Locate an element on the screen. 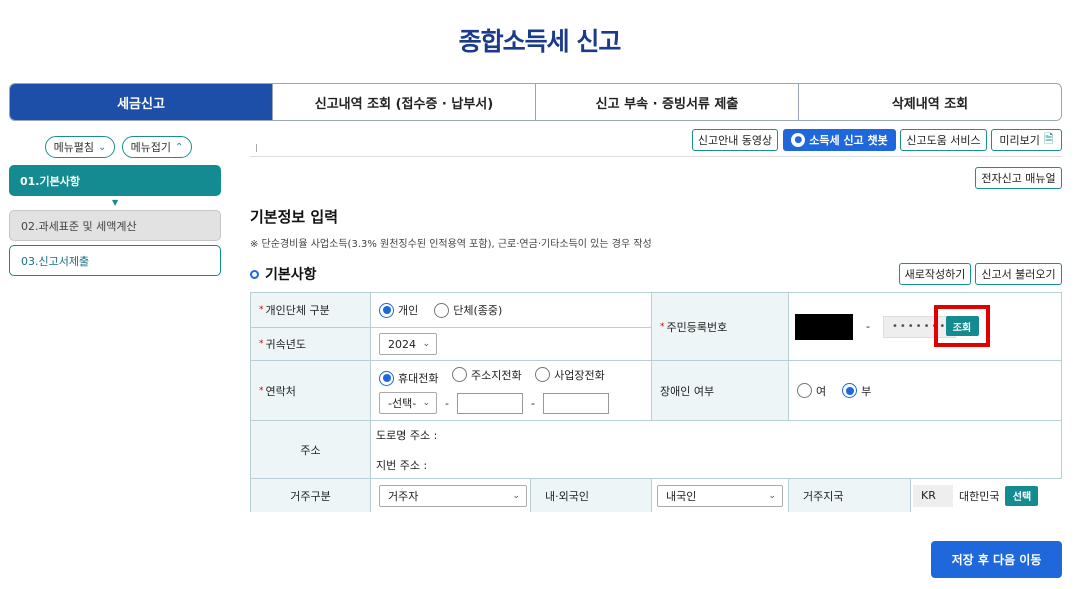 The image size is (1079, 589). help-service-button: 신고도움 서비스 is located at coordinates (943, 140).